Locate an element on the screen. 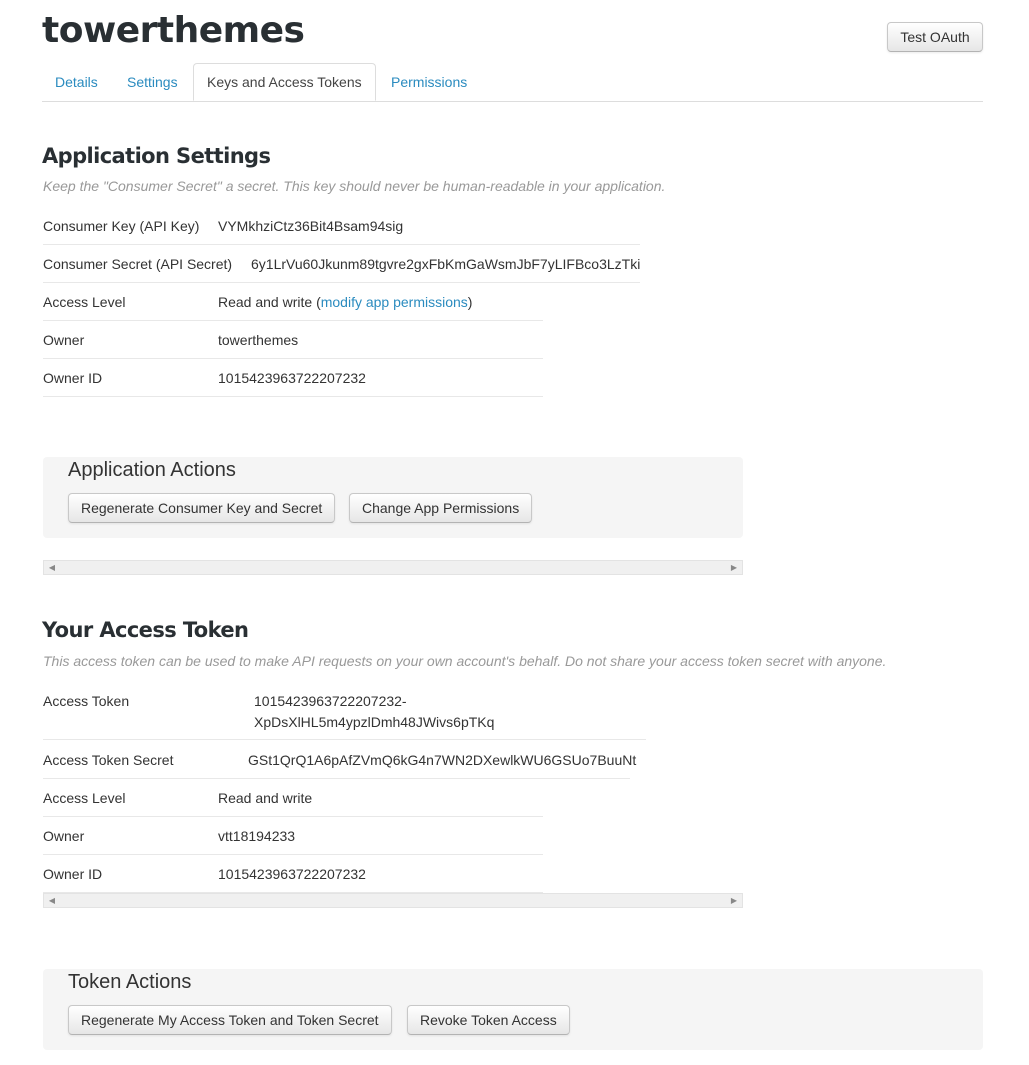  test-oauth-button: Test OAuth is located at coordinates (935, 37).